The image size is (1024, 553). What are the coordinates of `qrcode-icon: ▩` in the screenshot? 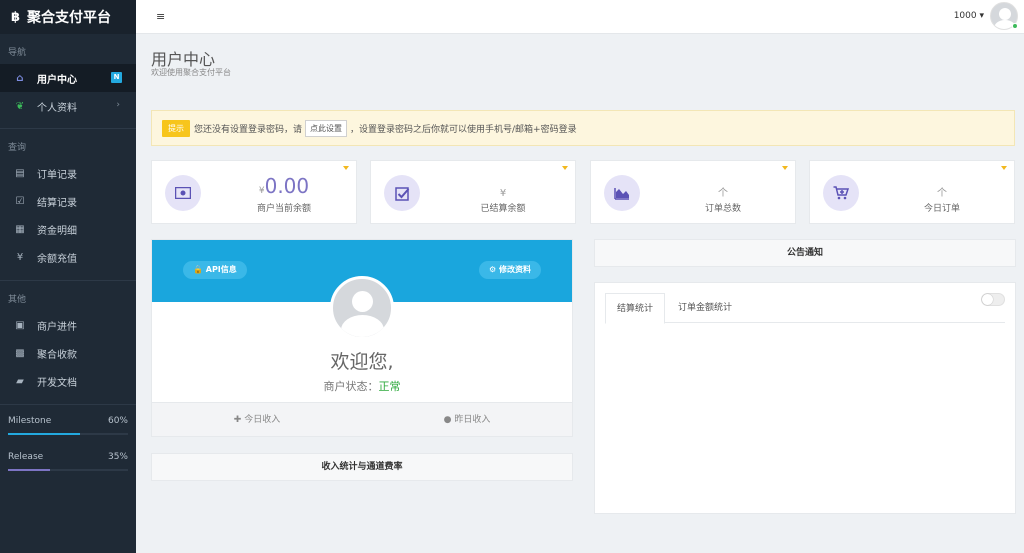 It's located at (20, 353).